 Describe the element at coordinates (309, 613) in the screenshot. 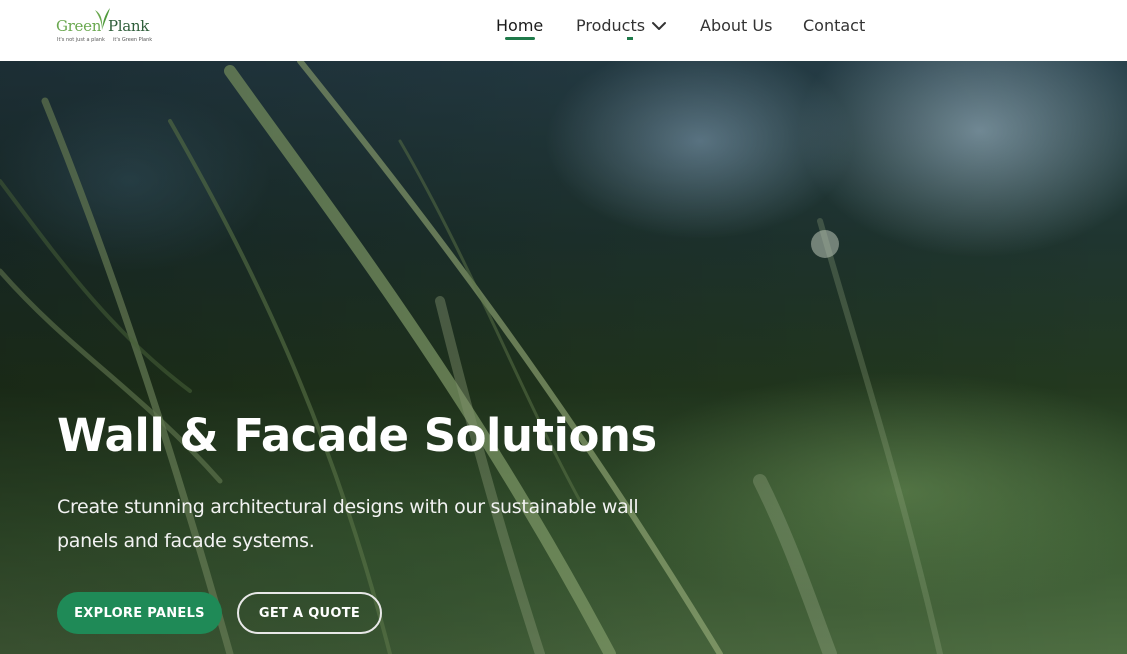

I see `get-a-quote-button: GET A QUOTE` at that location.